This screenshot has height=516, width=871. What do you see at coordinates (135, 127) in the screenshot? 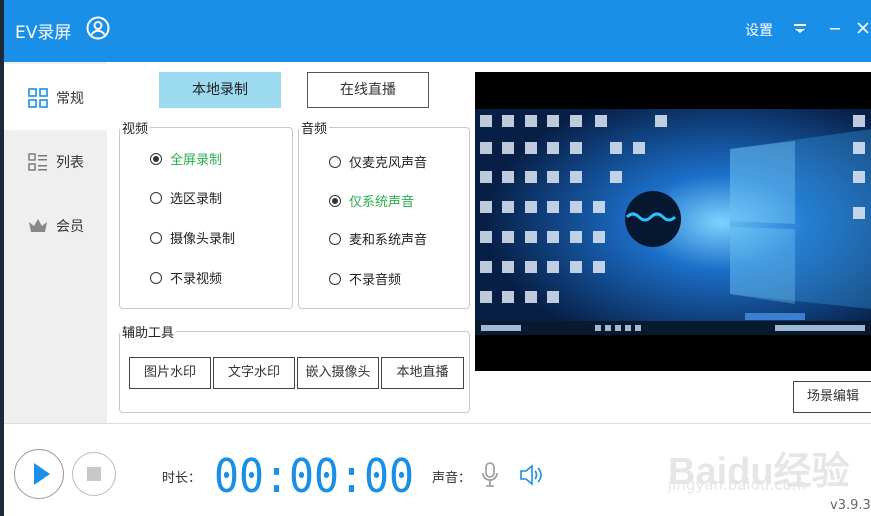
I see `video-group-title: 视频` at bounding box center [135, 127].